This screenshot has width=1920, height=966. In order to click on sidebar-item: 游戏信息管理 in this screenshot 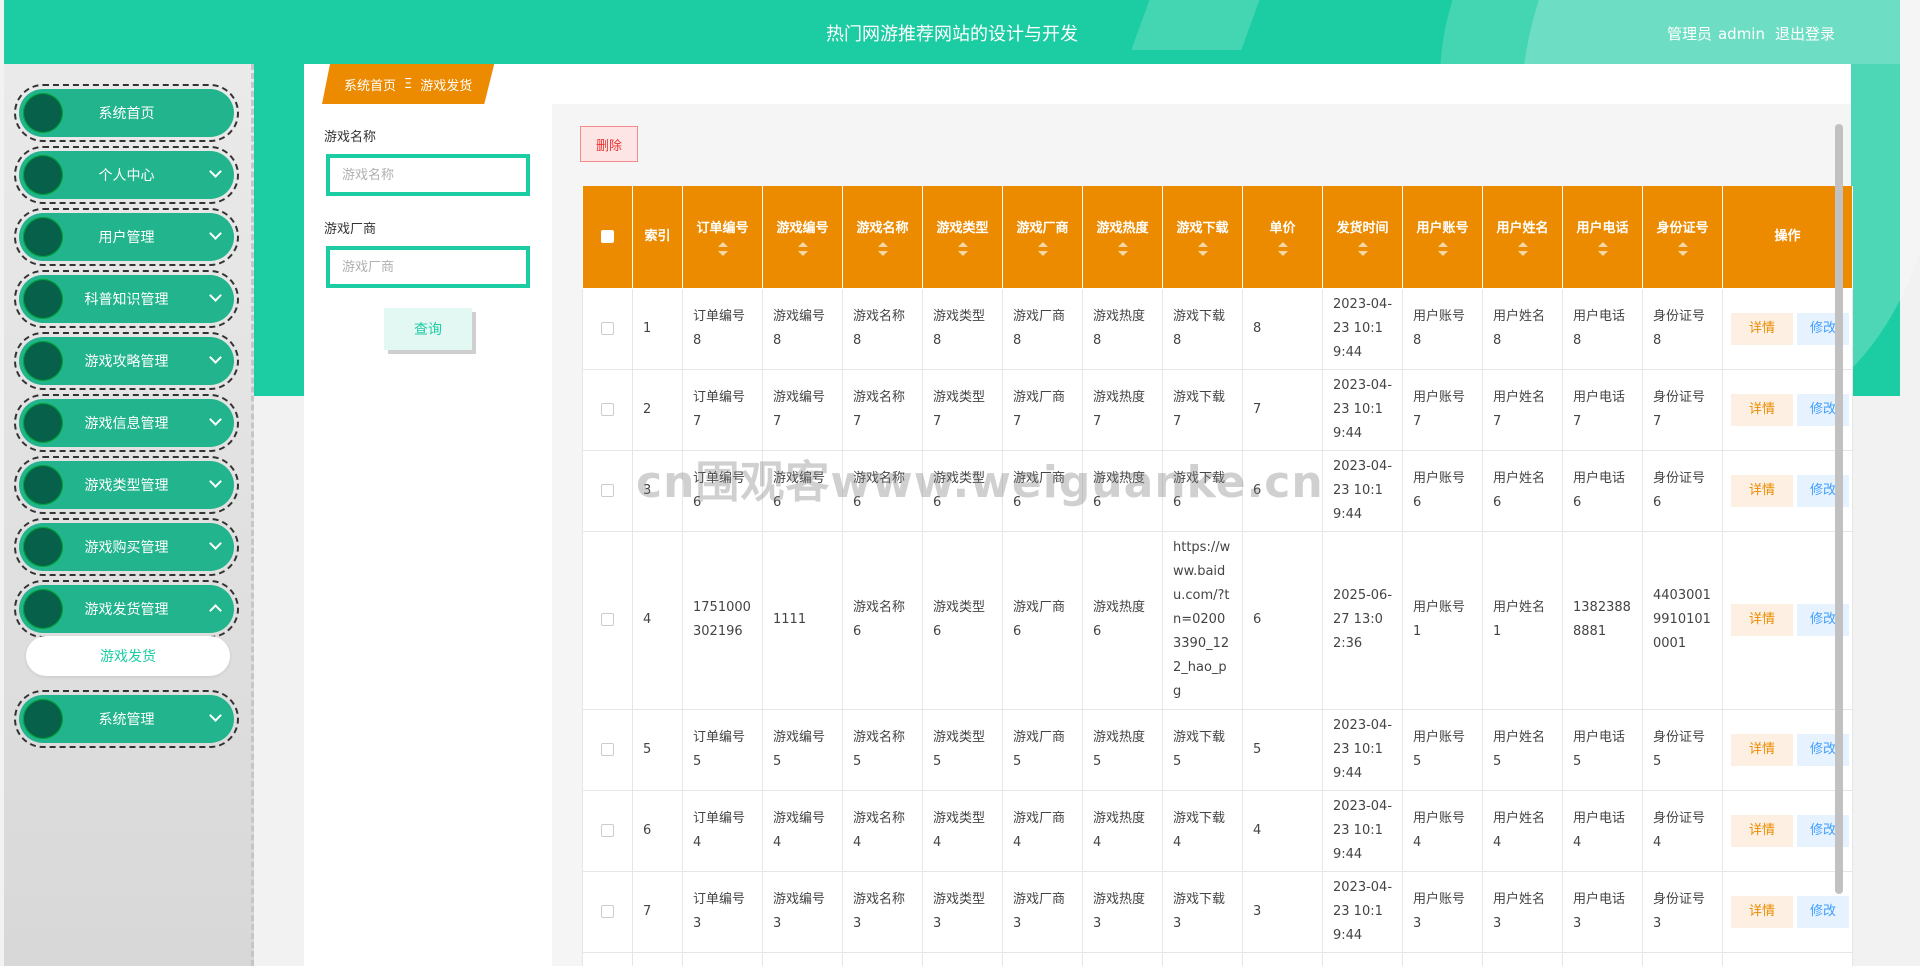, I will do `click(126, 423)`.